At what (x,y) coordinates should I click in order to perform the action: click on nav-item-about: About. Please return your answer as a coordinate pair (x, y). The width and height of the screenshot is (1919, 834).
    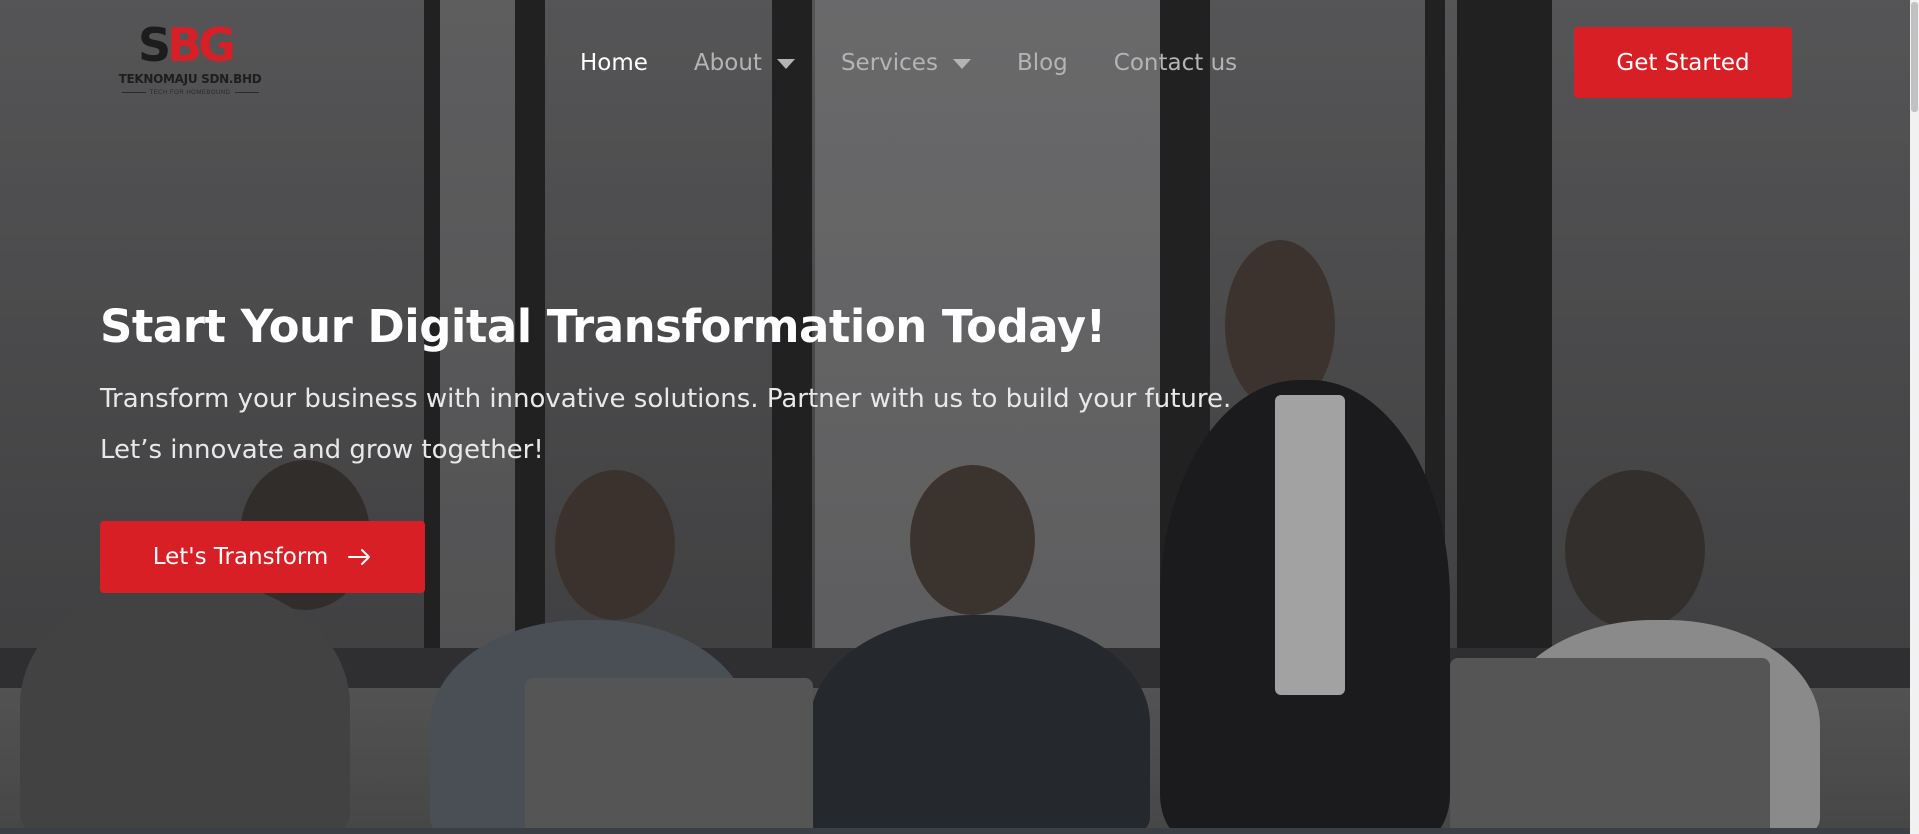
    Looking at the image, I should click on (744, 63).